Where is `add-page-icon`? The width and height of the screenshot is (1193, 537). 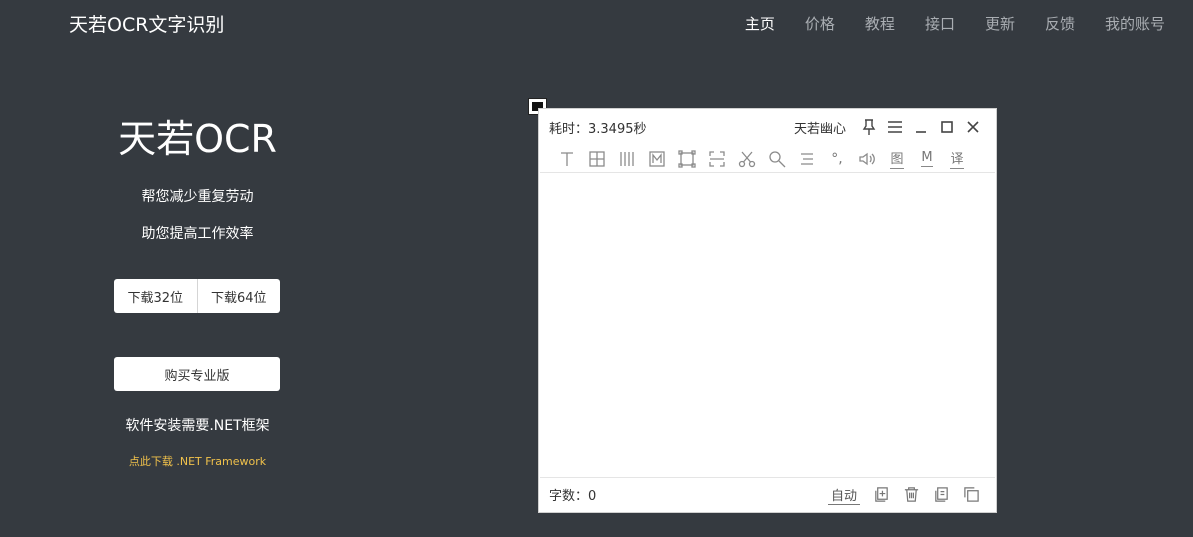 add-page-icon is located at coordinates (881, 495).